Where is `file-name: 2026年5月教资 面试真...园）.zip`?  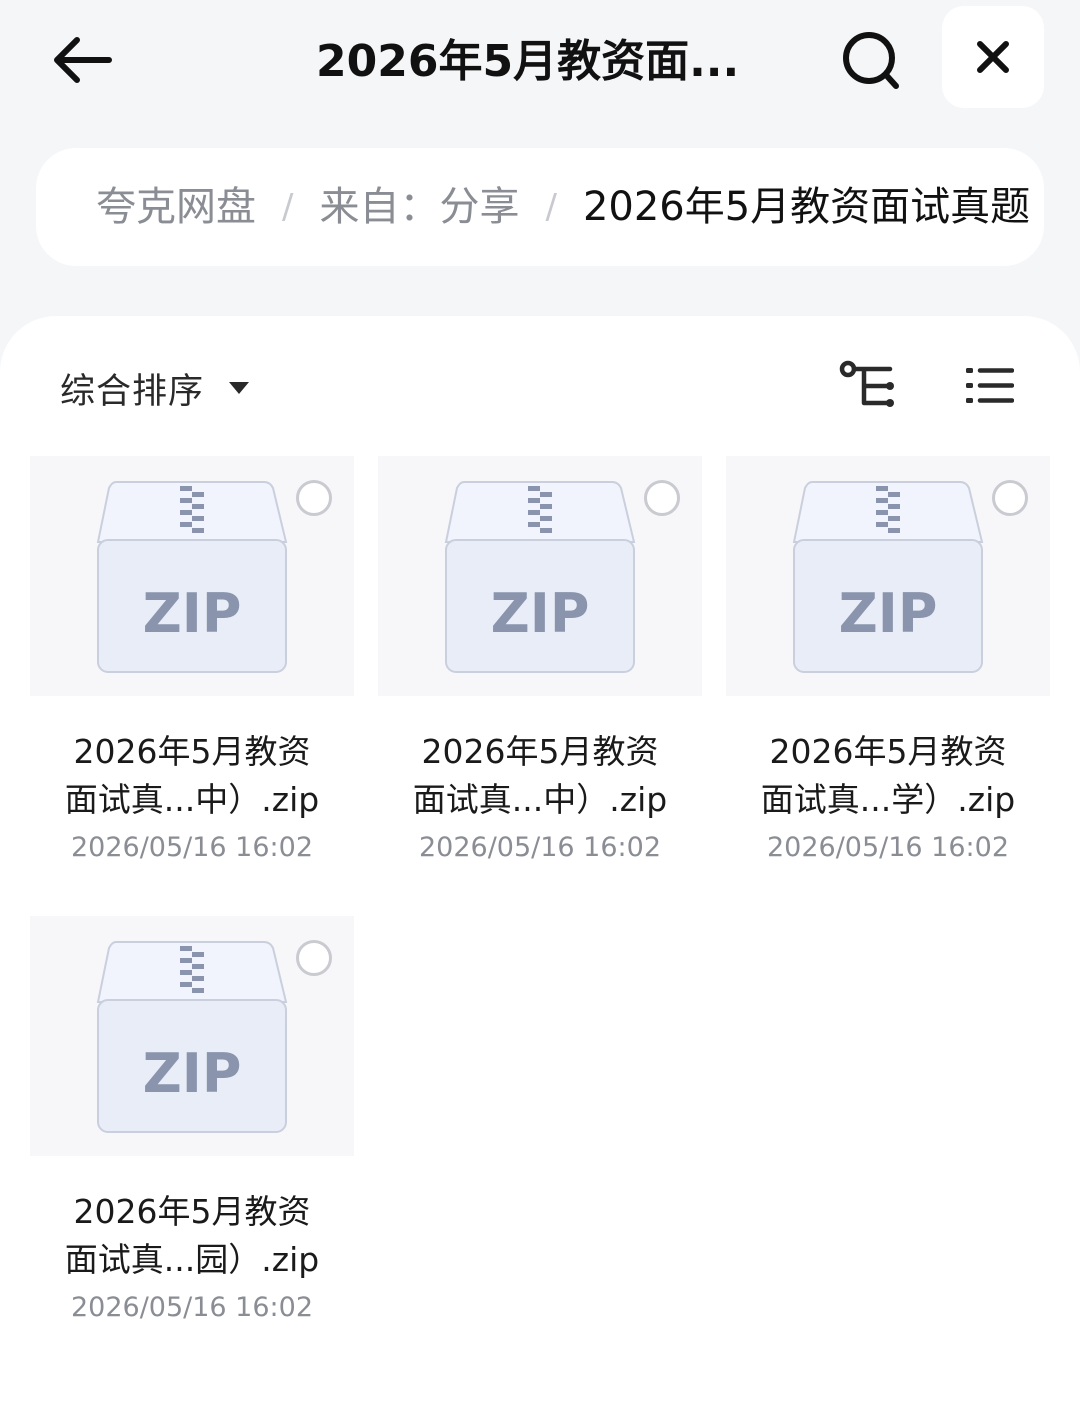
file-name: 2026年5月教资 面试真...园）.zip is located at coordinates (192, 1236).